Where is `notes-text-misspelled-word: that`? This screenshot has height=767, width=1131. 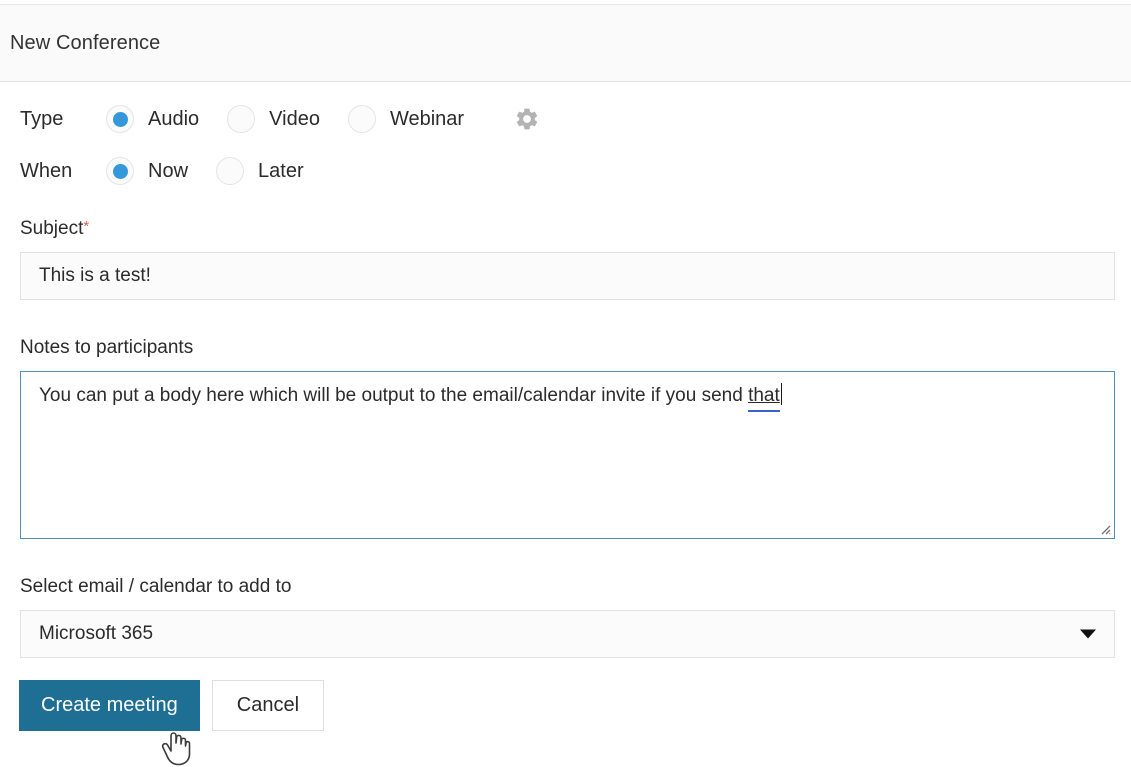 notes-text-misspelled-word: that is located at coordinates (764, 395).